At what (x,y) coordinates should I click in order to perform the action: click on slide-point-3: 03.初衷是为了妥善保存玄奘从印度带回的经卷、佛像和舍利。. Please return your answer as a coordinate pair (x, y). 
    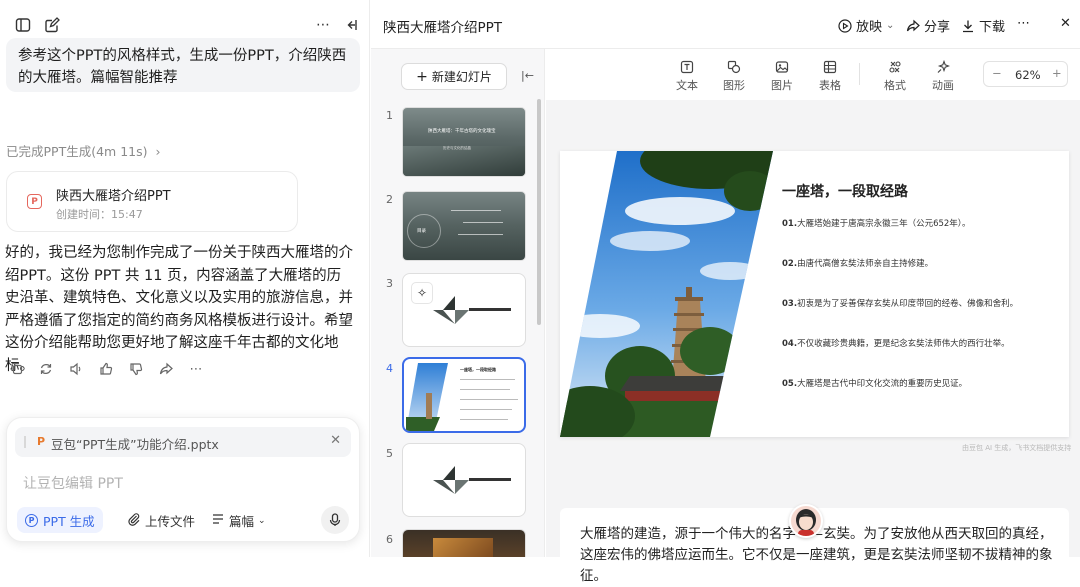
    Looking at the image, I should click on (917, 304).